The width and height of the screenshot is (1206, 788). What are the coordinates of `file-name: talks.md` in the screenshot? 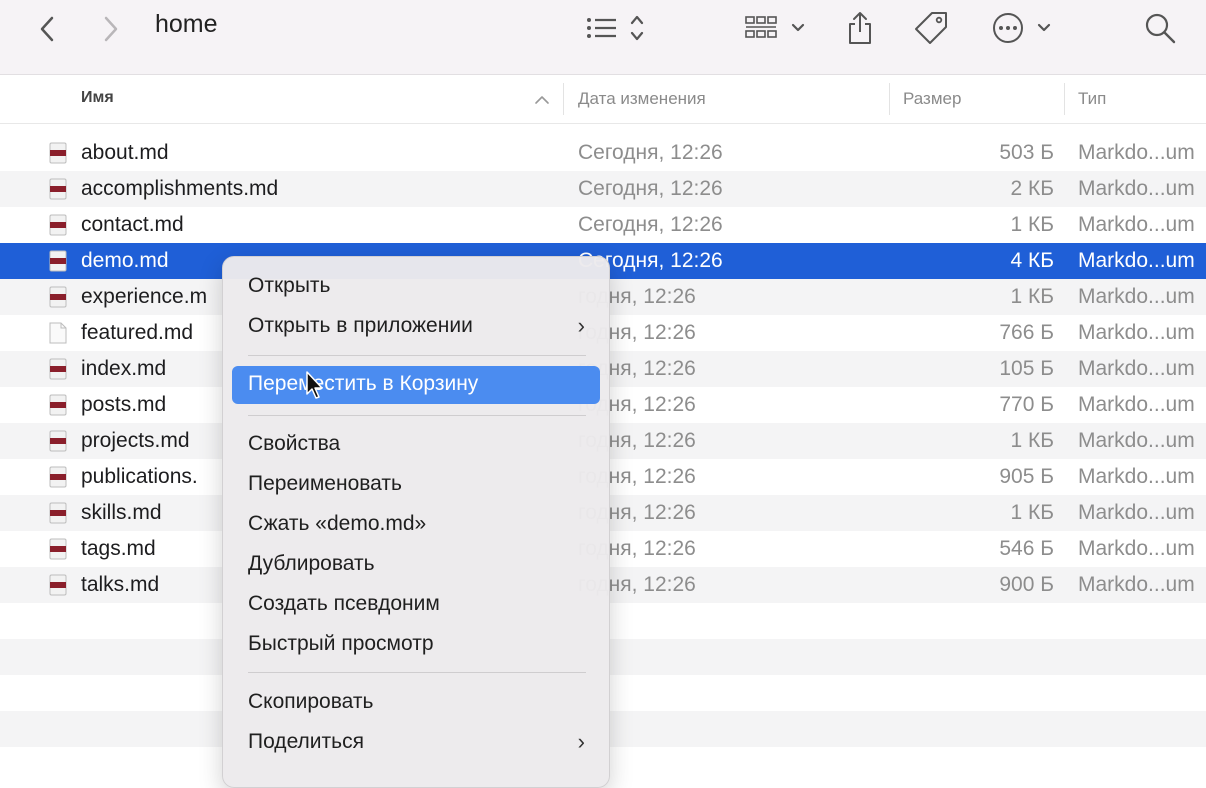 It's located at (120, 584).